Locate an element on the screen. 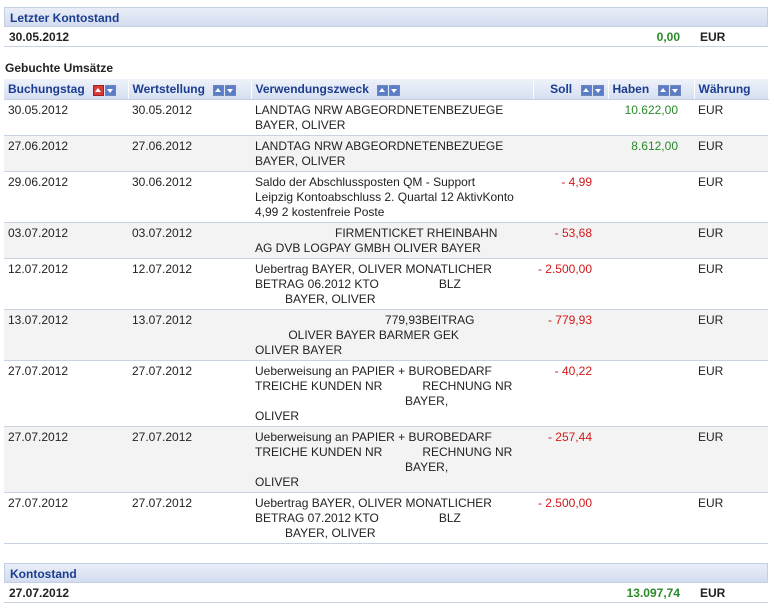 This screenshot has width=774, height=611. col-header-debit: Soll is located at coordinates (571, 89).